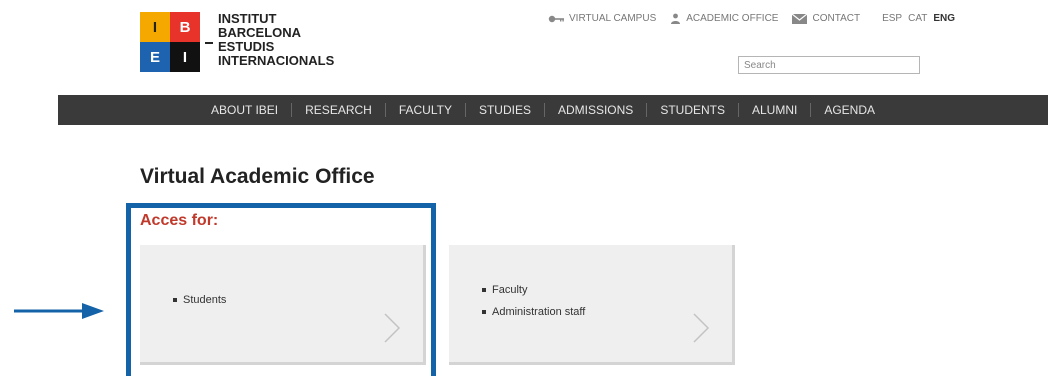 Image resolution: width=1048 pixels, height=376 pixels. What do you see at coordinates (209, 43) in the screenshot?
I see `logo-dash` at bounding box center [209, 43].